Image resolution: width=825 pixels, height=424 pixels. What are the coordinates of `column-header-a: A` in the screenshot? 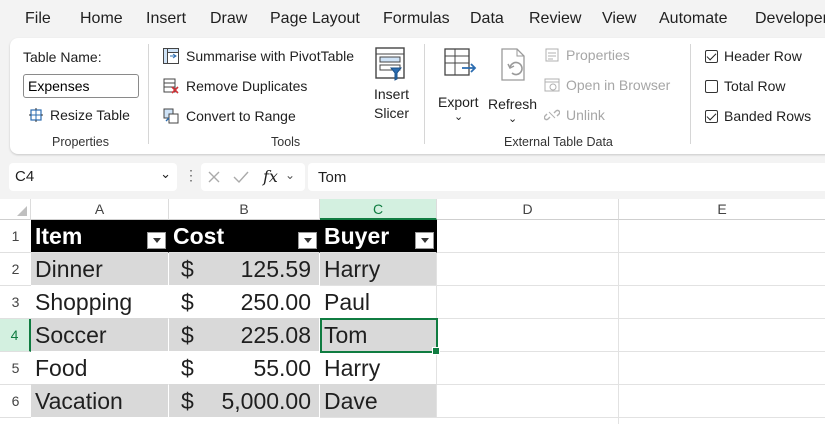 It's located at (100, 209).